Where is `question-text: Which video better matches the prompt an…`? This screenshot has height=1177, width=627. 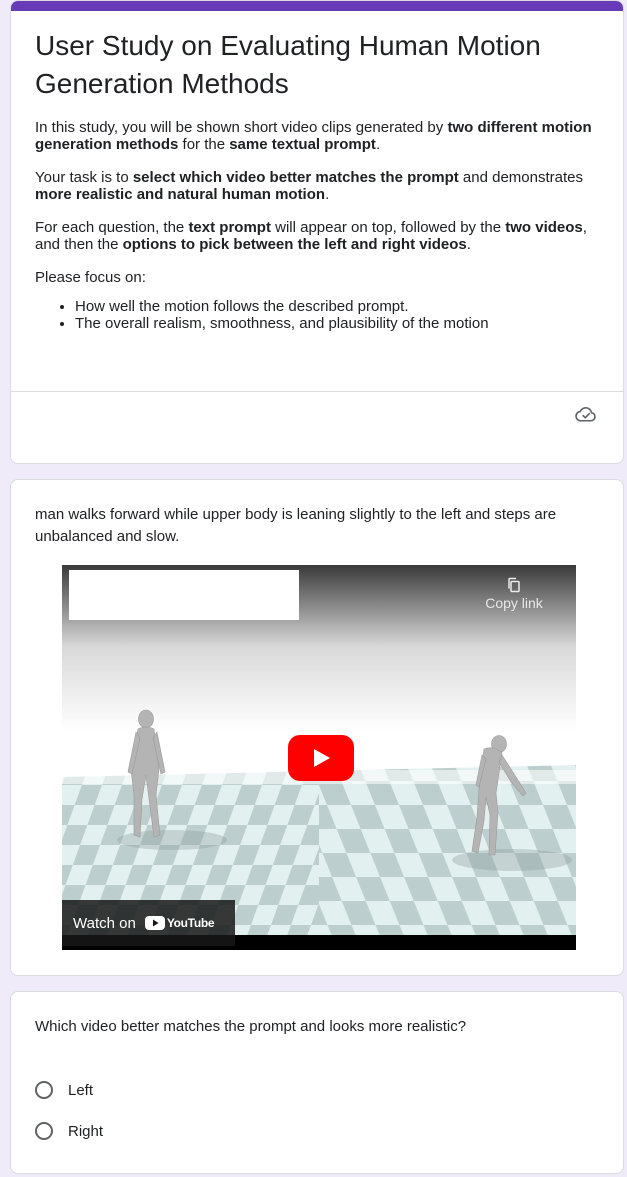 question-text: Which video better matches the prompt an… is located at coordinates (251, 1026).